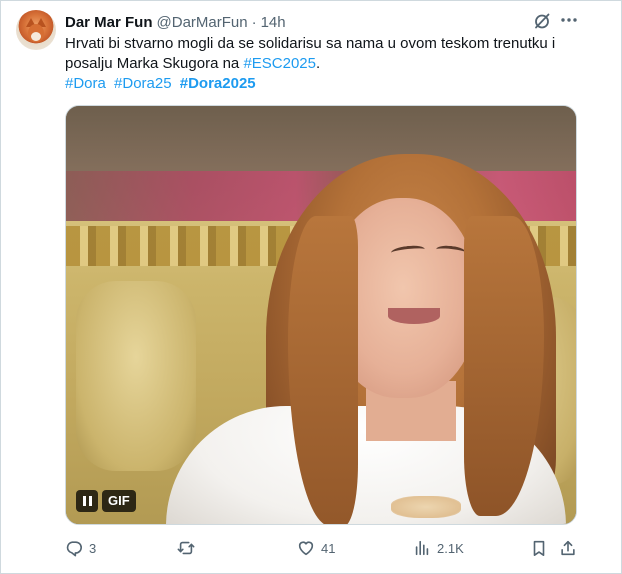  I want to click on reply-count: 3, so click(93, 548).